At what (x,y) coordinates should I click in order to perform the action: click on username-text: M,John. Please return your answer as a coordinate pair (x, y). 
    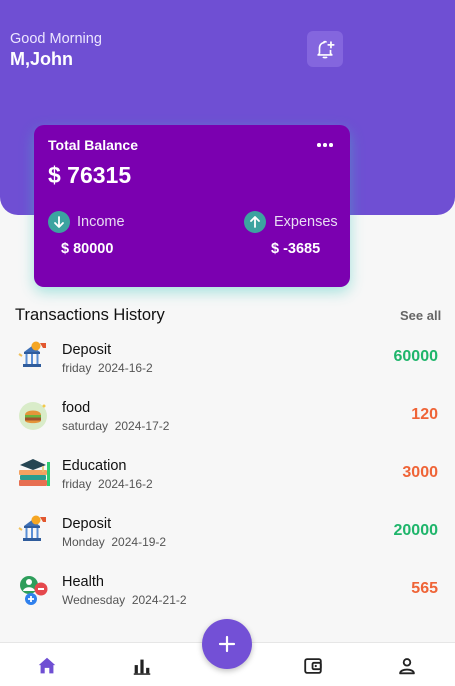
    Looking at the image, I should click on (41, 59).